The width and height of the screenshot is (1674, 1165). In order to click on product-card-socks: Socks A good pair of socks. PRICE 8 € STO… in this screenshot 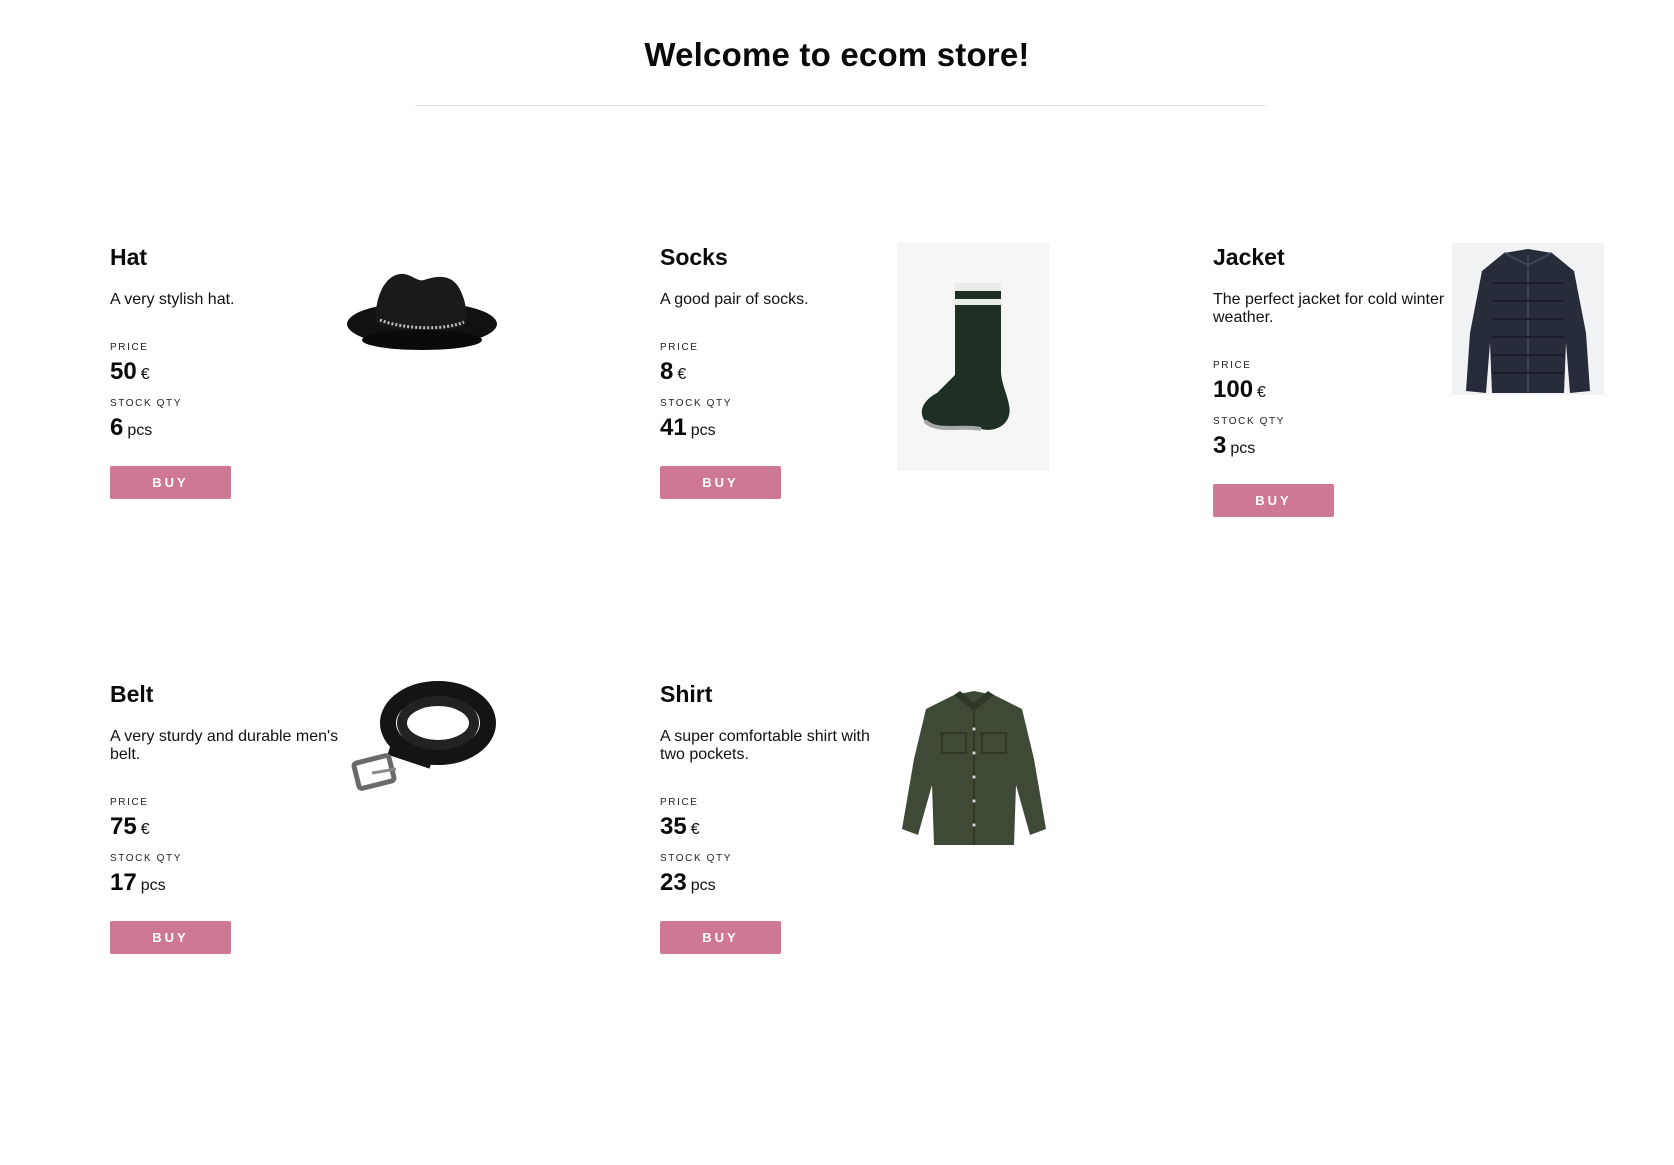, I will do `click(870, 393)`.